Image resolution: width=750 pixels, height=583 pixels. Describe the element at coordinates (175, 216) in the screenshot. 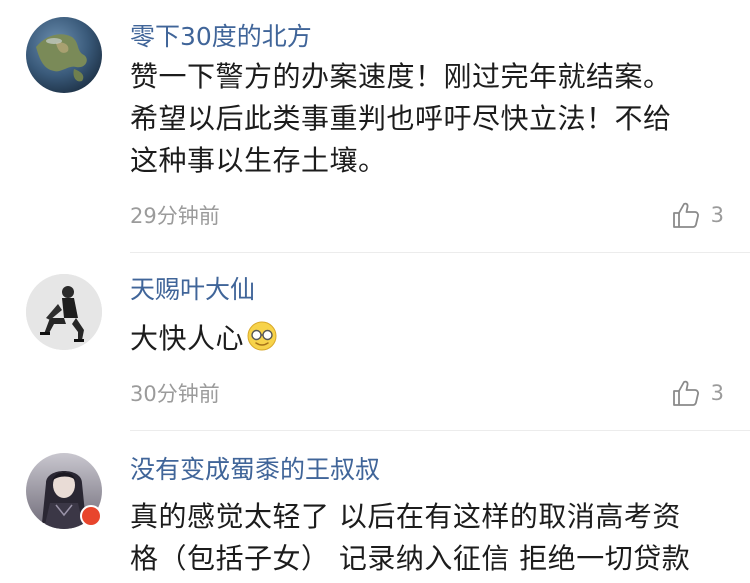

I see `comment-time: 29分钟前` at that location.